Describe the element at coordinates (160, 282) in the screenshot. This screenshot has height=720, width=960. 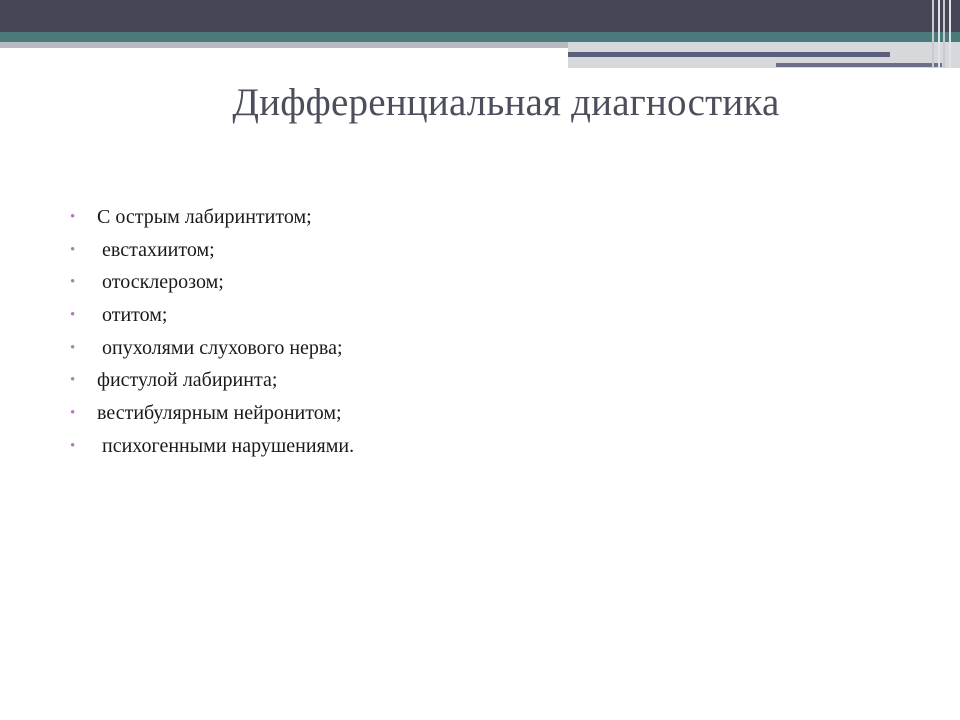
I see `list-item-text: отосклерозом;` at that location.